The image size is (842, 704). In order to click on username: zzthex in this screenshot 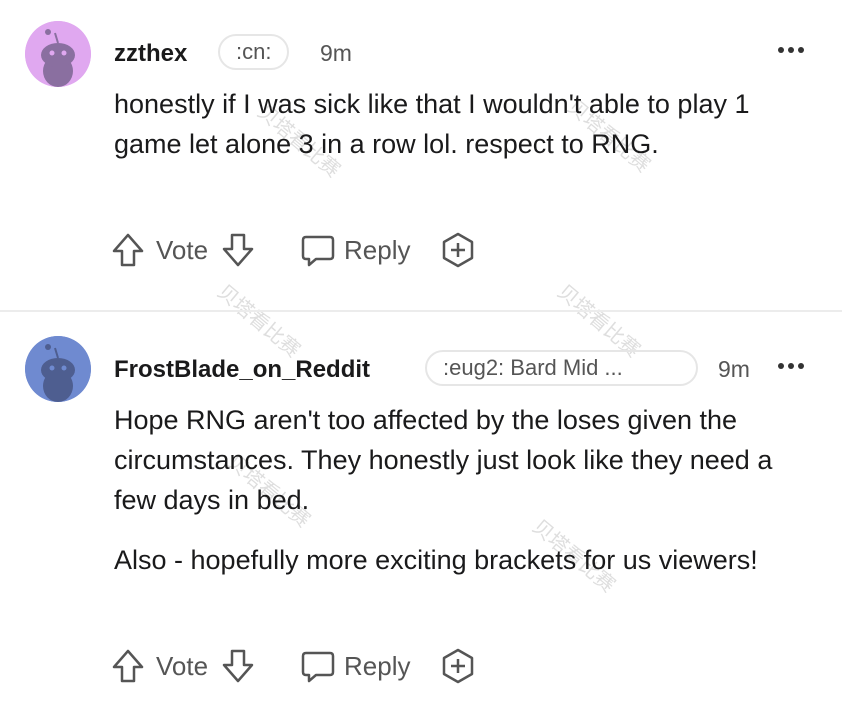, I will do `click(150, 54)`.